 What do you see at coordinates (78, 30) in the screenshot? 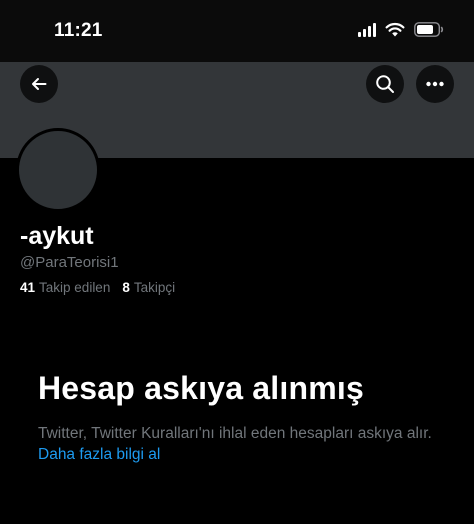
I see `status-time: 11:21` at bounding box center [78, 30].